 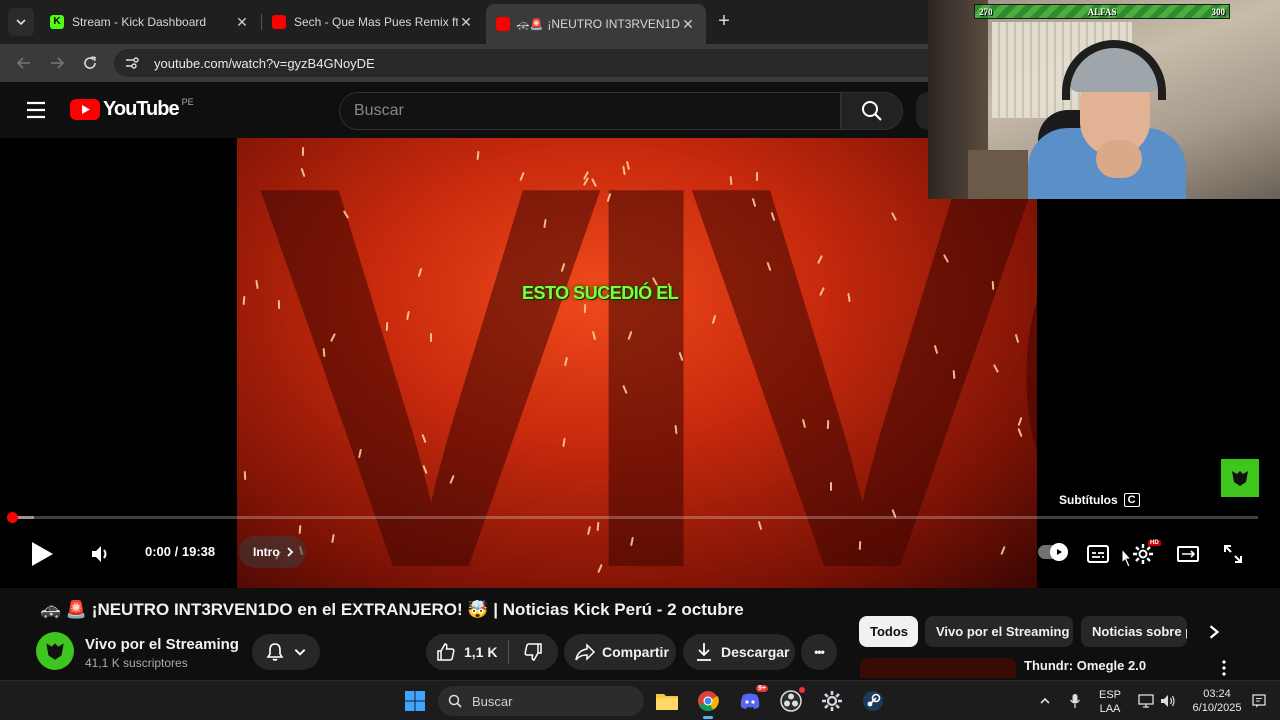 I want to click on chip-noticias: Noticias sobre p, so click(x=1134, y=631).